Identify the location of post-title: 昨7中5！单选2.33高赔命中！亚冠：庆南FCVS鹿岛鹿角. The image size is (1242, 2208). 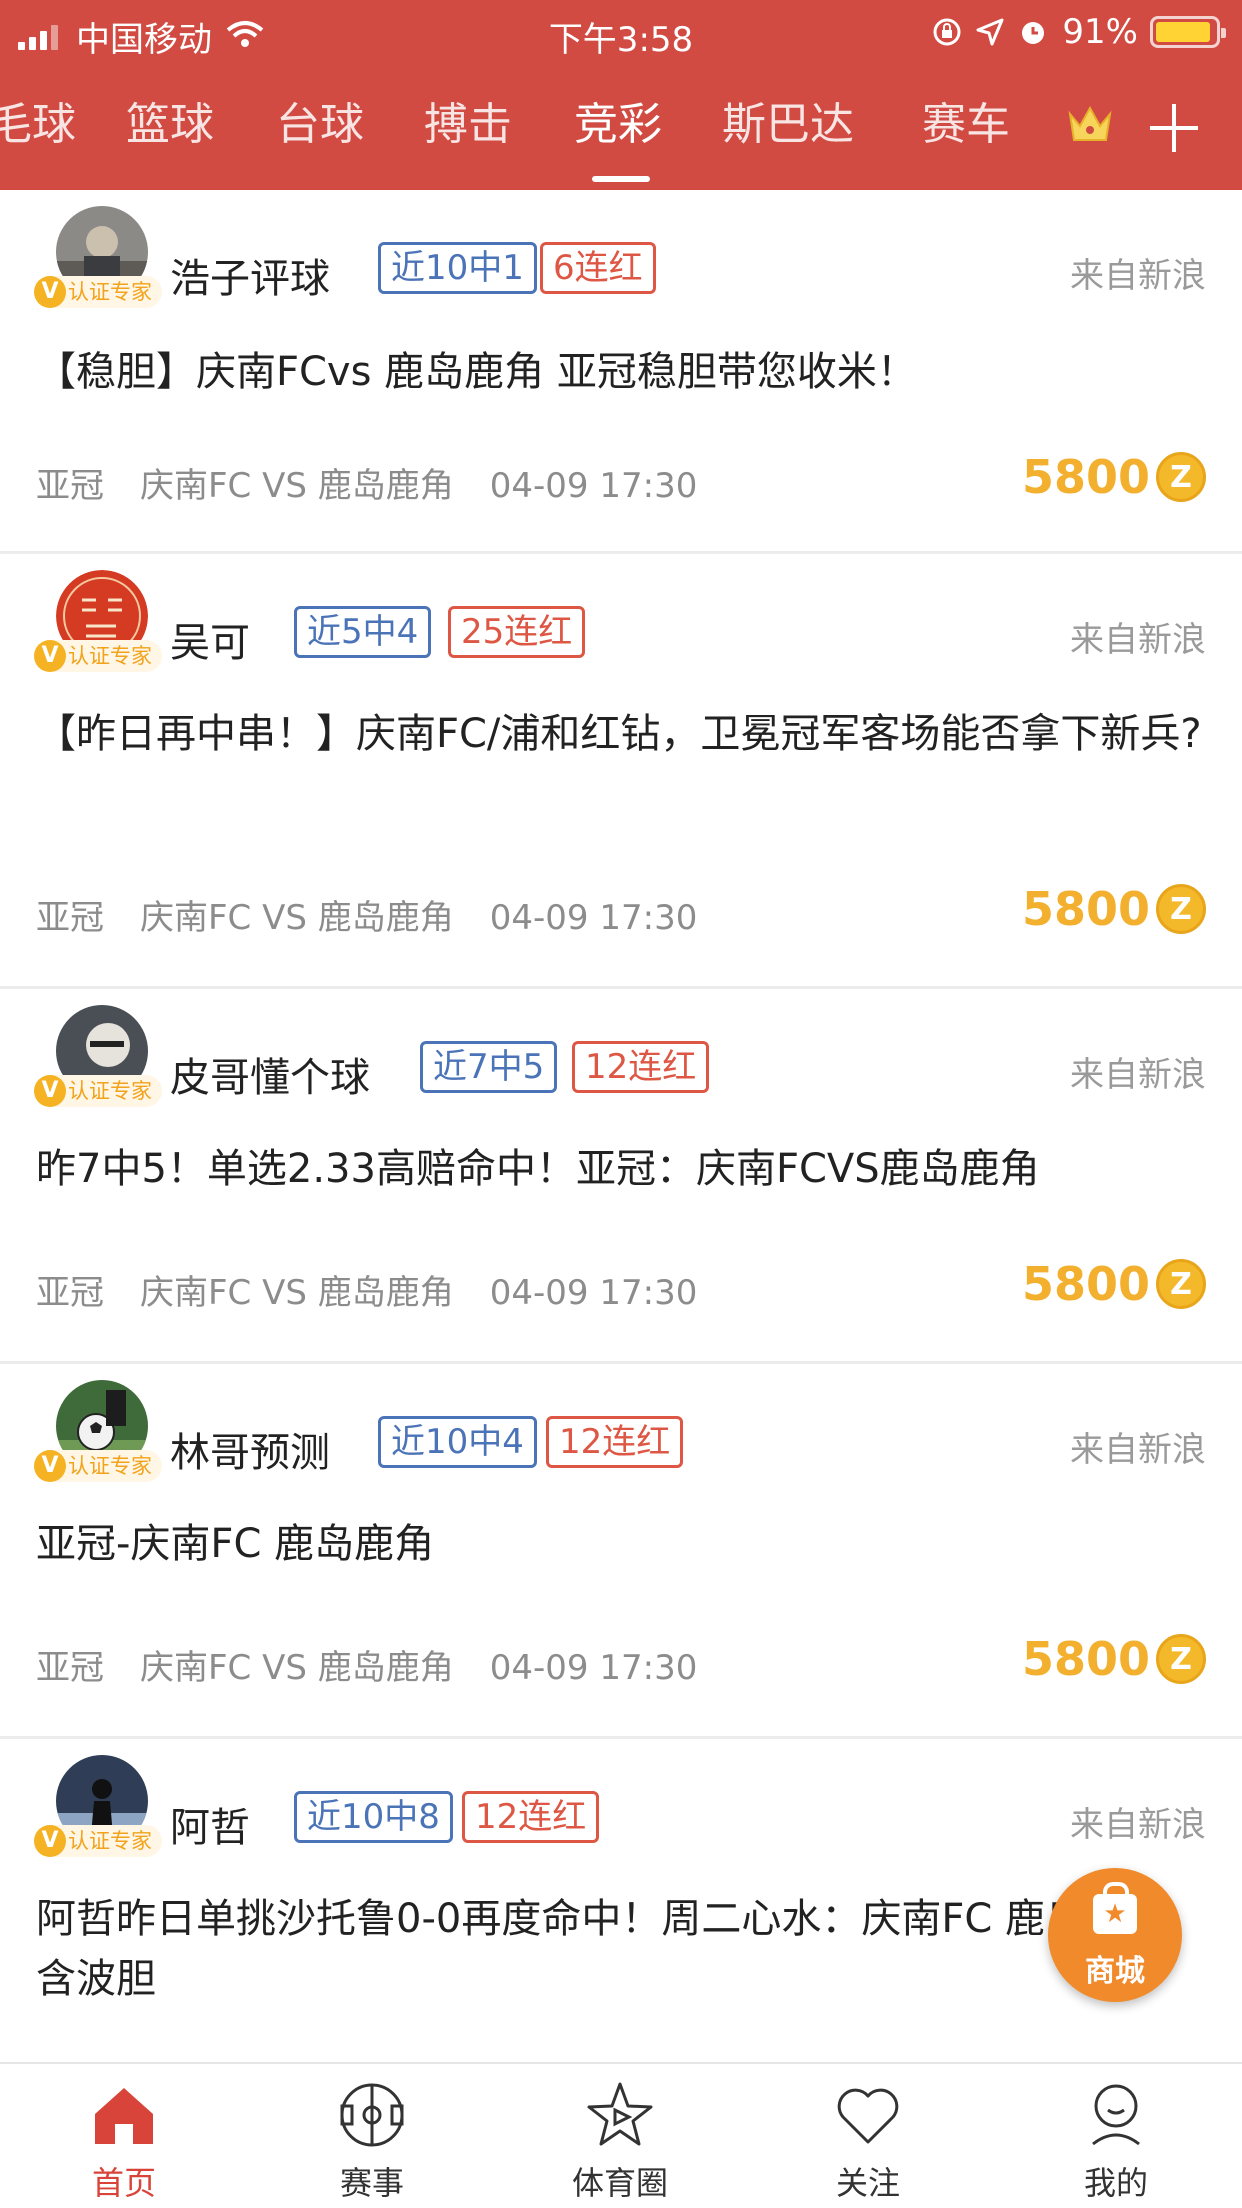
(626, 1169).